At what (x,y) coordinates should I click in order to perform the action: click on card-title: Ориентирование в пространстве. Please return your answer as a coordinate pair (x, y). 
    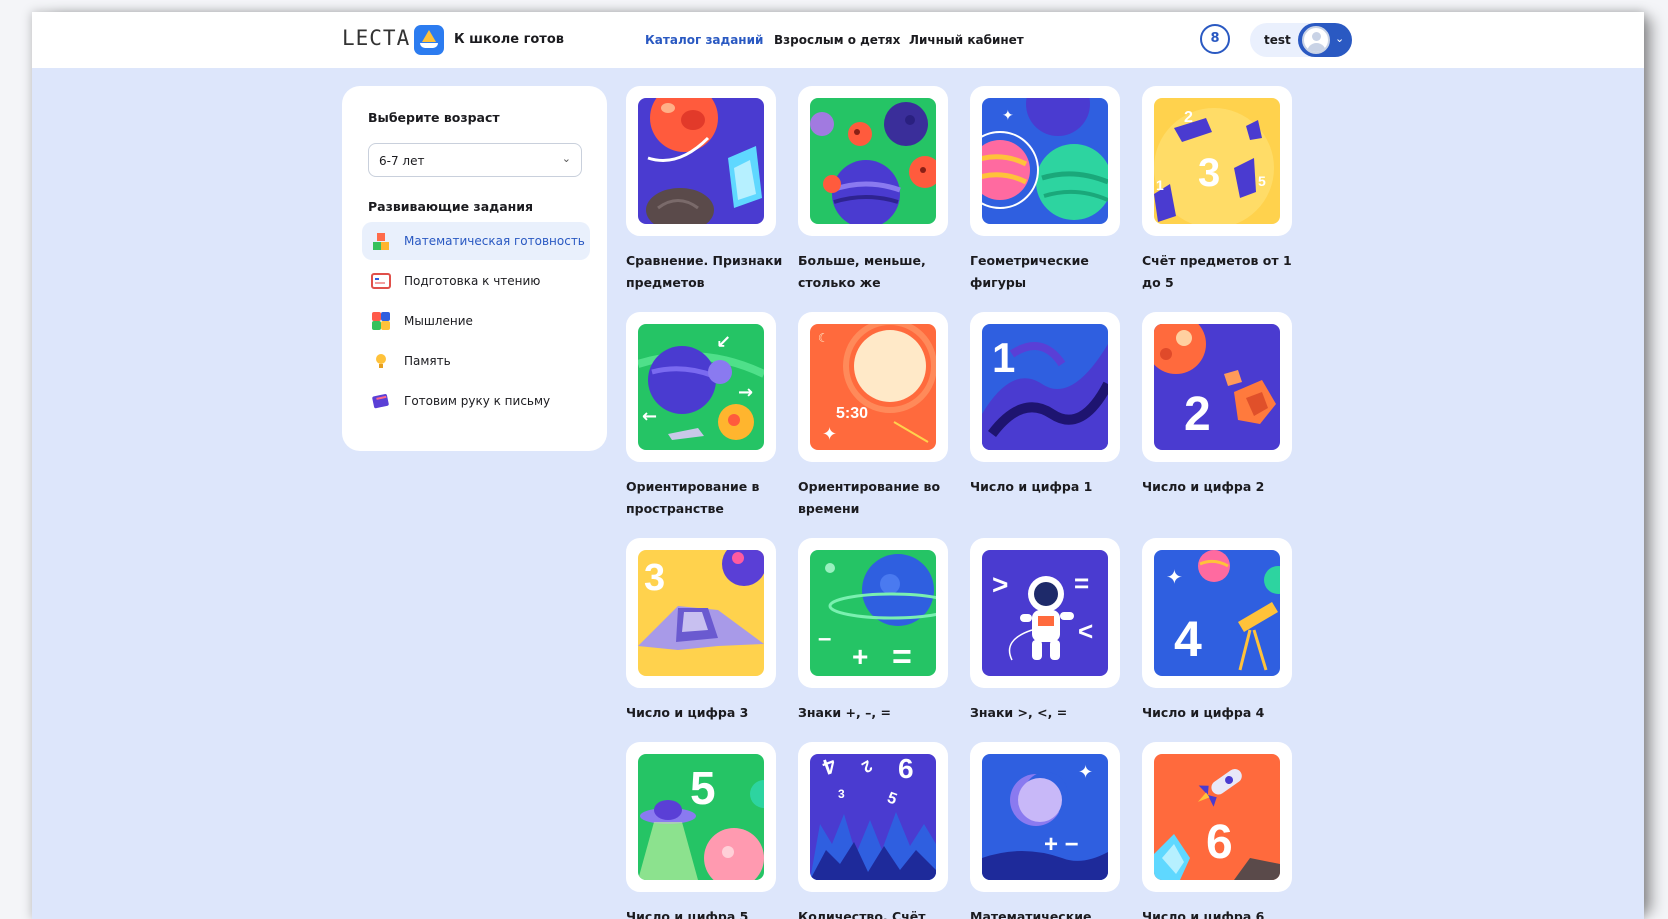
    Looking at the image, I should click on (693, 497).